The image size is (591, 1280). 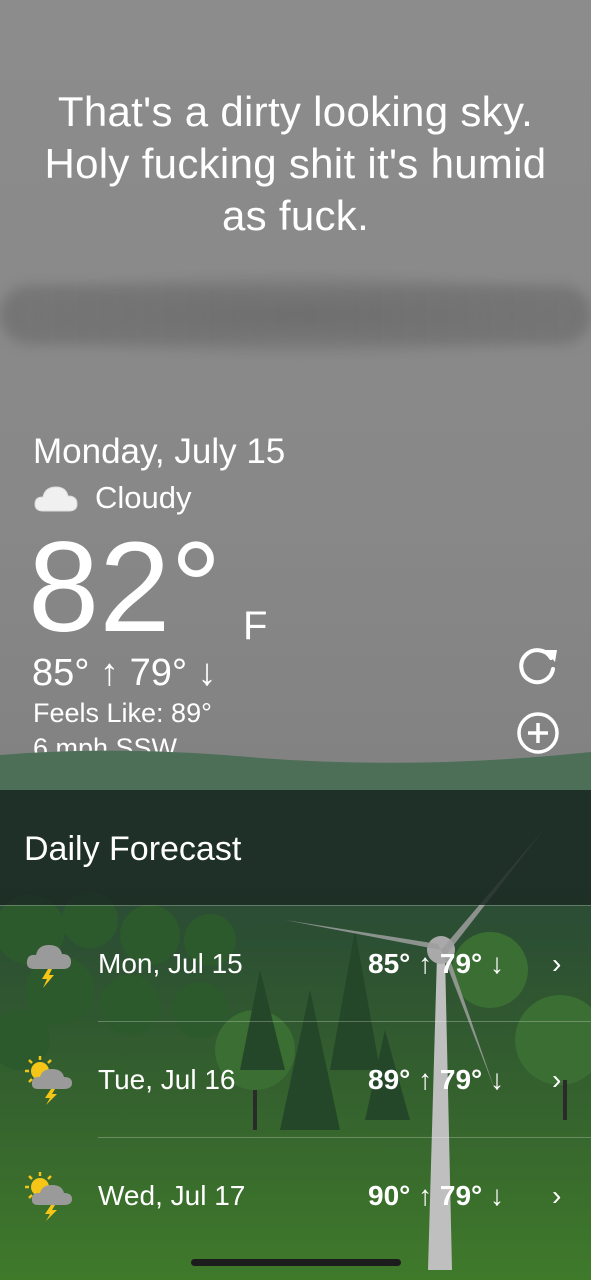 I want to click on current-date: Monday, July 15, so click(x=159, y=451).